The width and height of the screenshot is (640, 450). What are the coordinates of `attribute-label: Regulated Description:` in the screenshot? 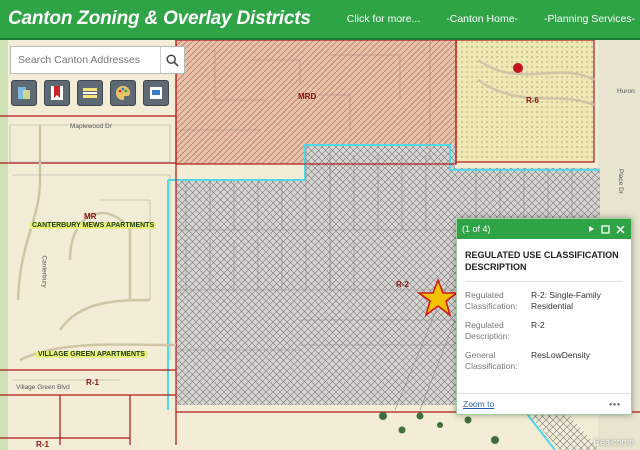 It's located at (487, 330).